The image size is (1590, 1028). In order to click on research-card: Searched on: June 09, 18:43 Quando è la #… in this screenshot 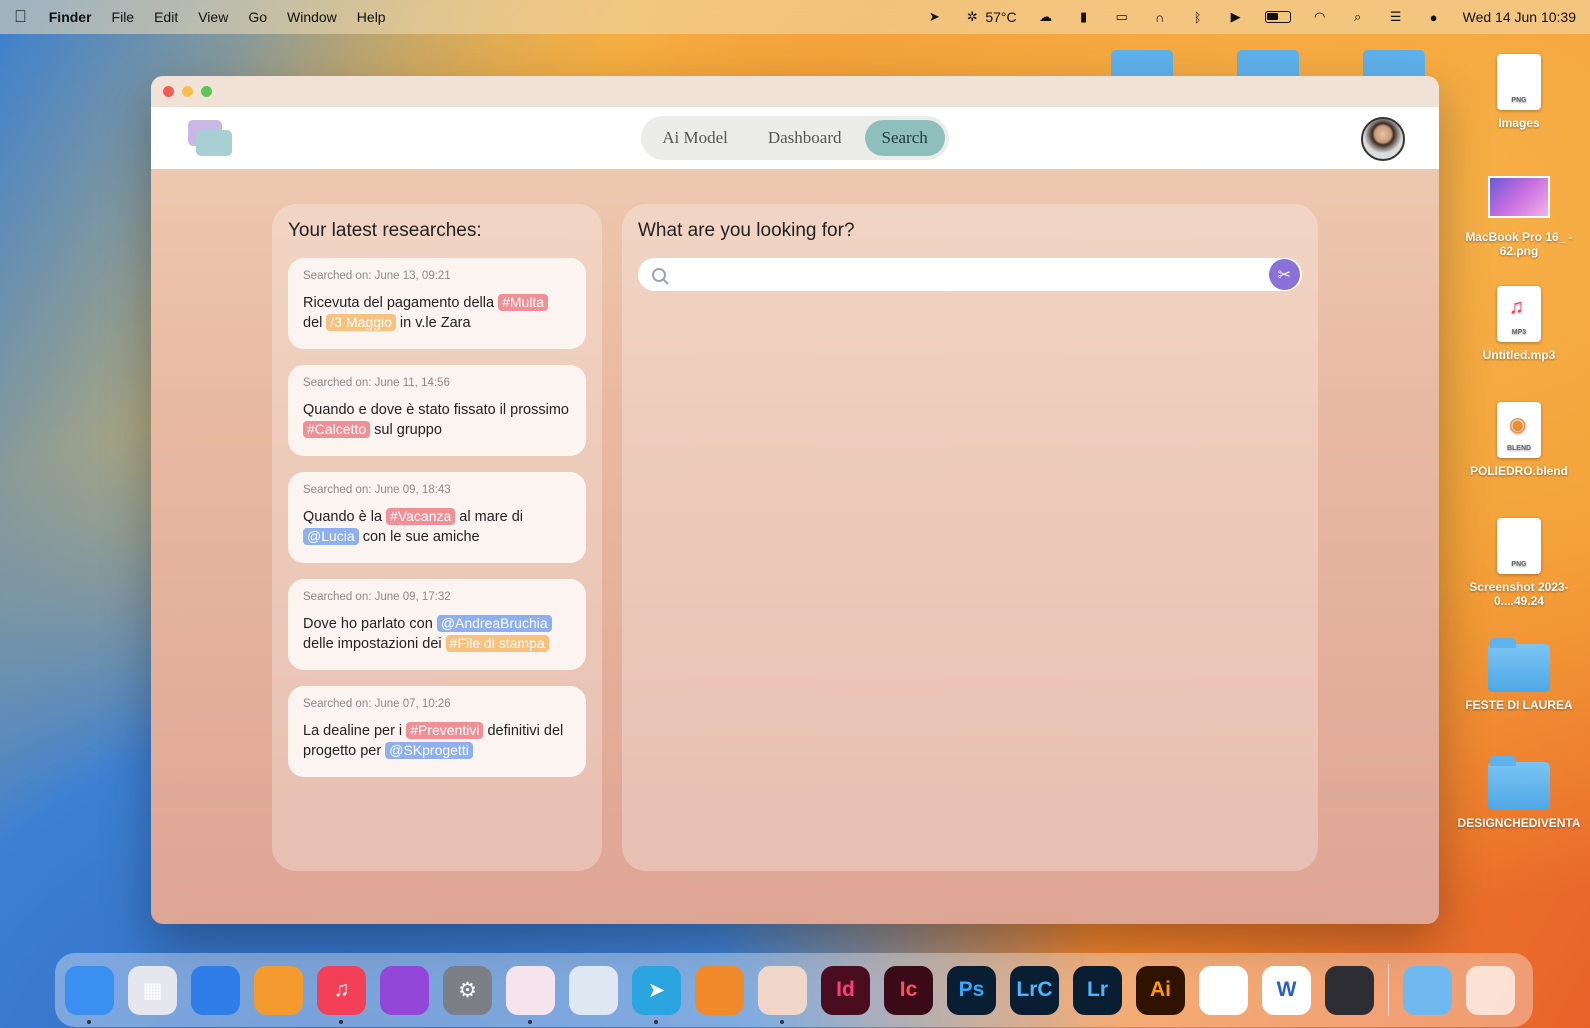, I will do `click(437, 517)`.